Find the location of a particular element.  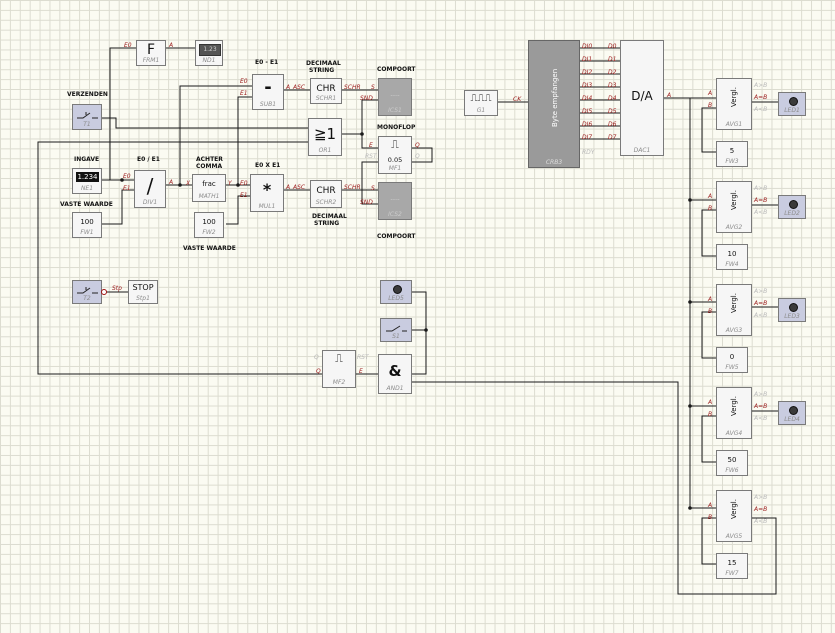

fixed-value-name: FW3 is located at coordinates (732, 161).